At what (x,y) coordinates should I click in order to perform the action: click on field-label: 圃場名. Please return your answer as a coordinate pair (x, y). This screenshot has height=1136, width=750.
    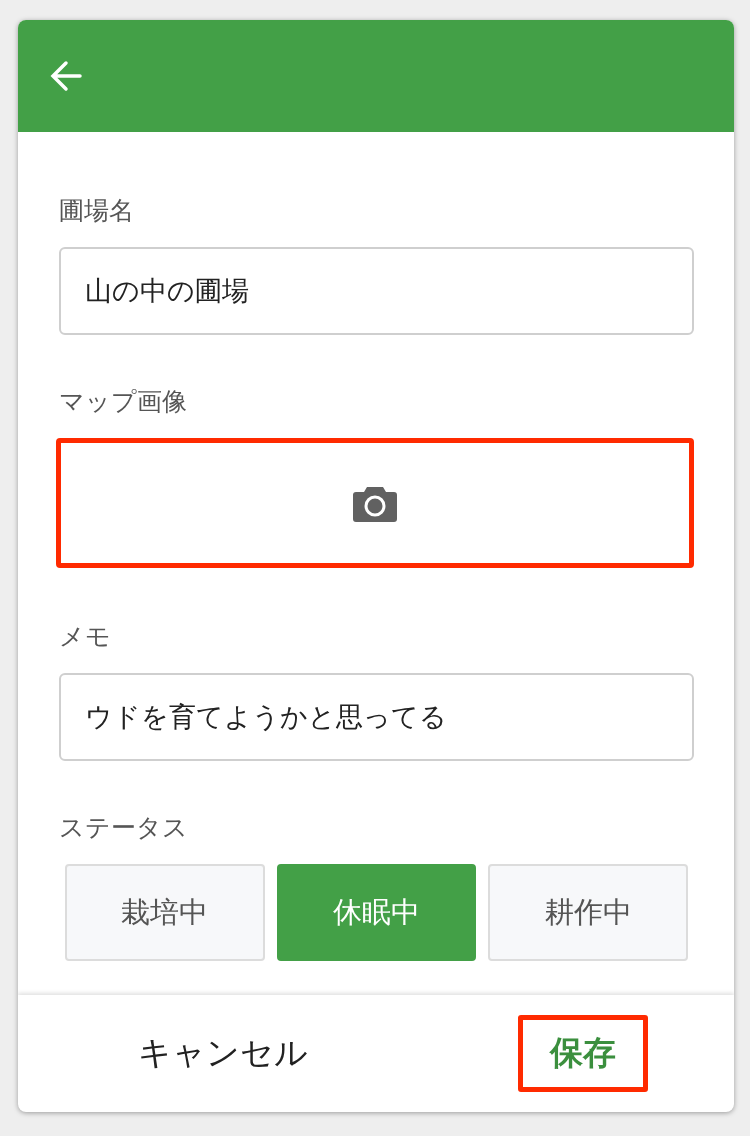
    Looking at the image, I should click on (96, 211).